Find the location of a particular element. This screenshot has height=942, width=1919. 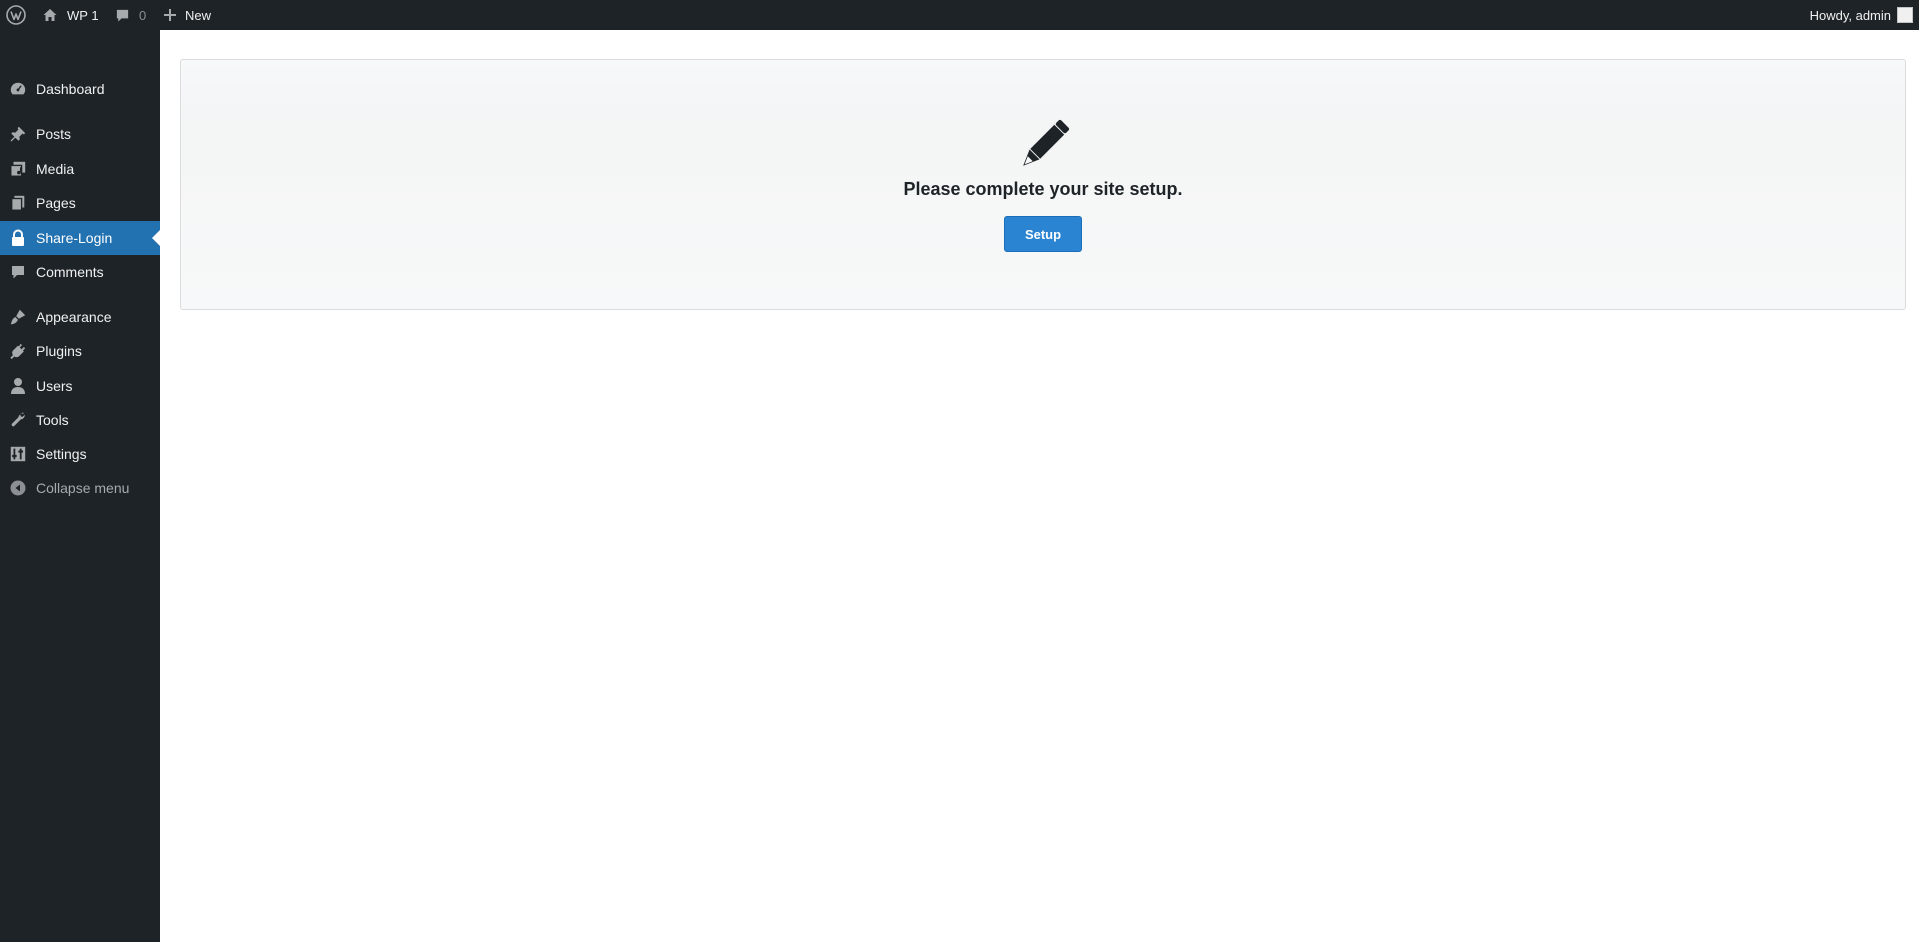

new-label: New is located at coordinates (198, 15).